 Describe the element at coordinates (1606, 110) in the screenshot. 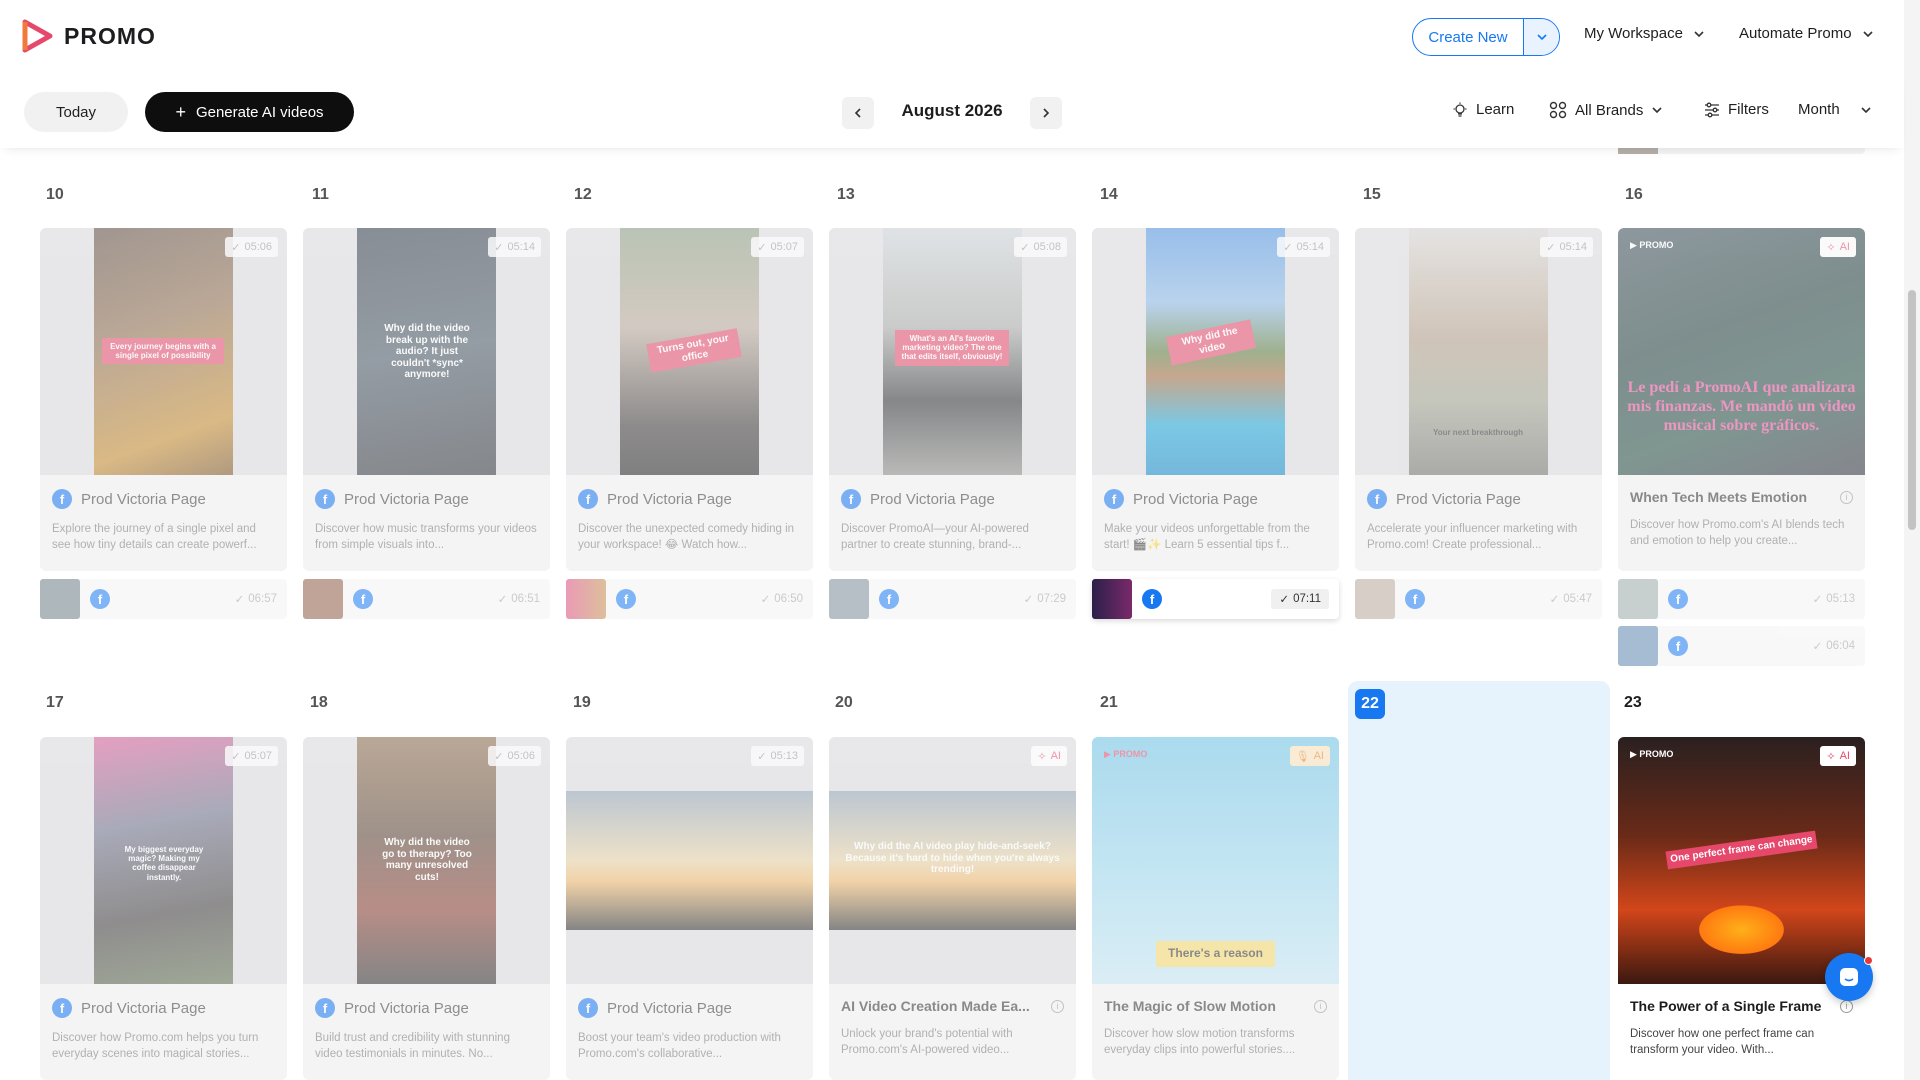

I see `all-brands-dropdown: All Brands` at that location.